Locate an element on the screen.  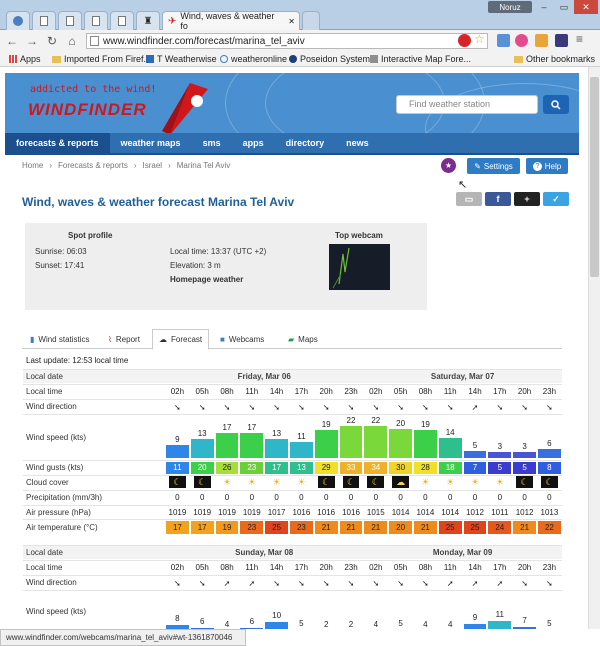
tab-chrome-icon is located at coordinates (18, 20).